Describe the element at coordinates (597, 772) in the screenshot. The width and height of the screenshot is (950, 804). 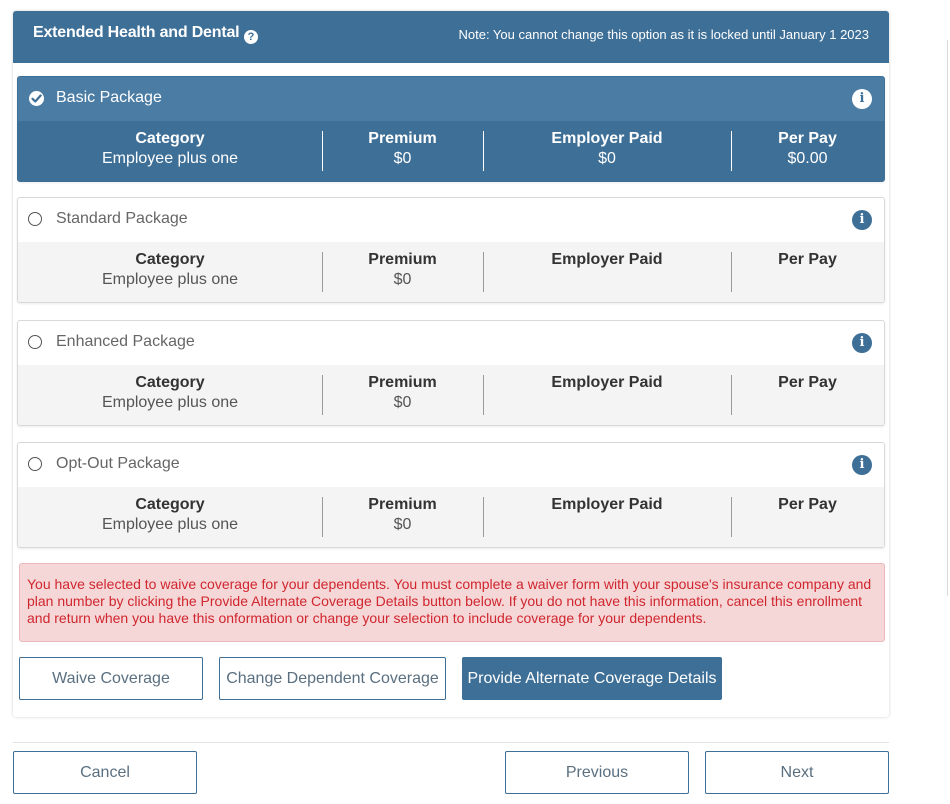
I see `previous-button: Previous` at that location.